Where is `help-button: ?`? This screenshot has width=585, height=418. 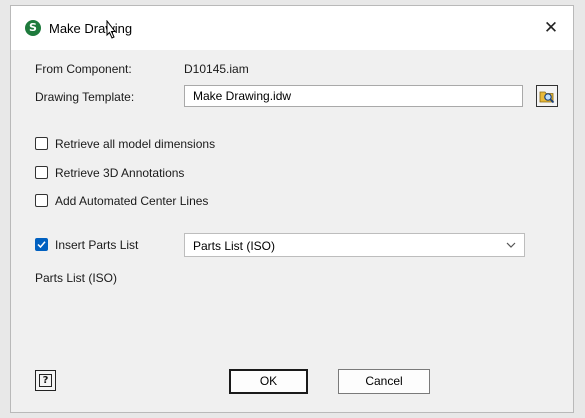 help-button: ? is located at coordinates (45, 380).